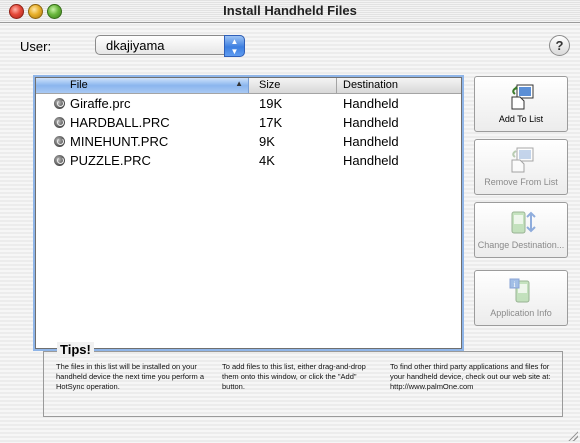 The width and height of the screenshot is (580, 443). I want to click on change-destination-icon, so click(523, 222).